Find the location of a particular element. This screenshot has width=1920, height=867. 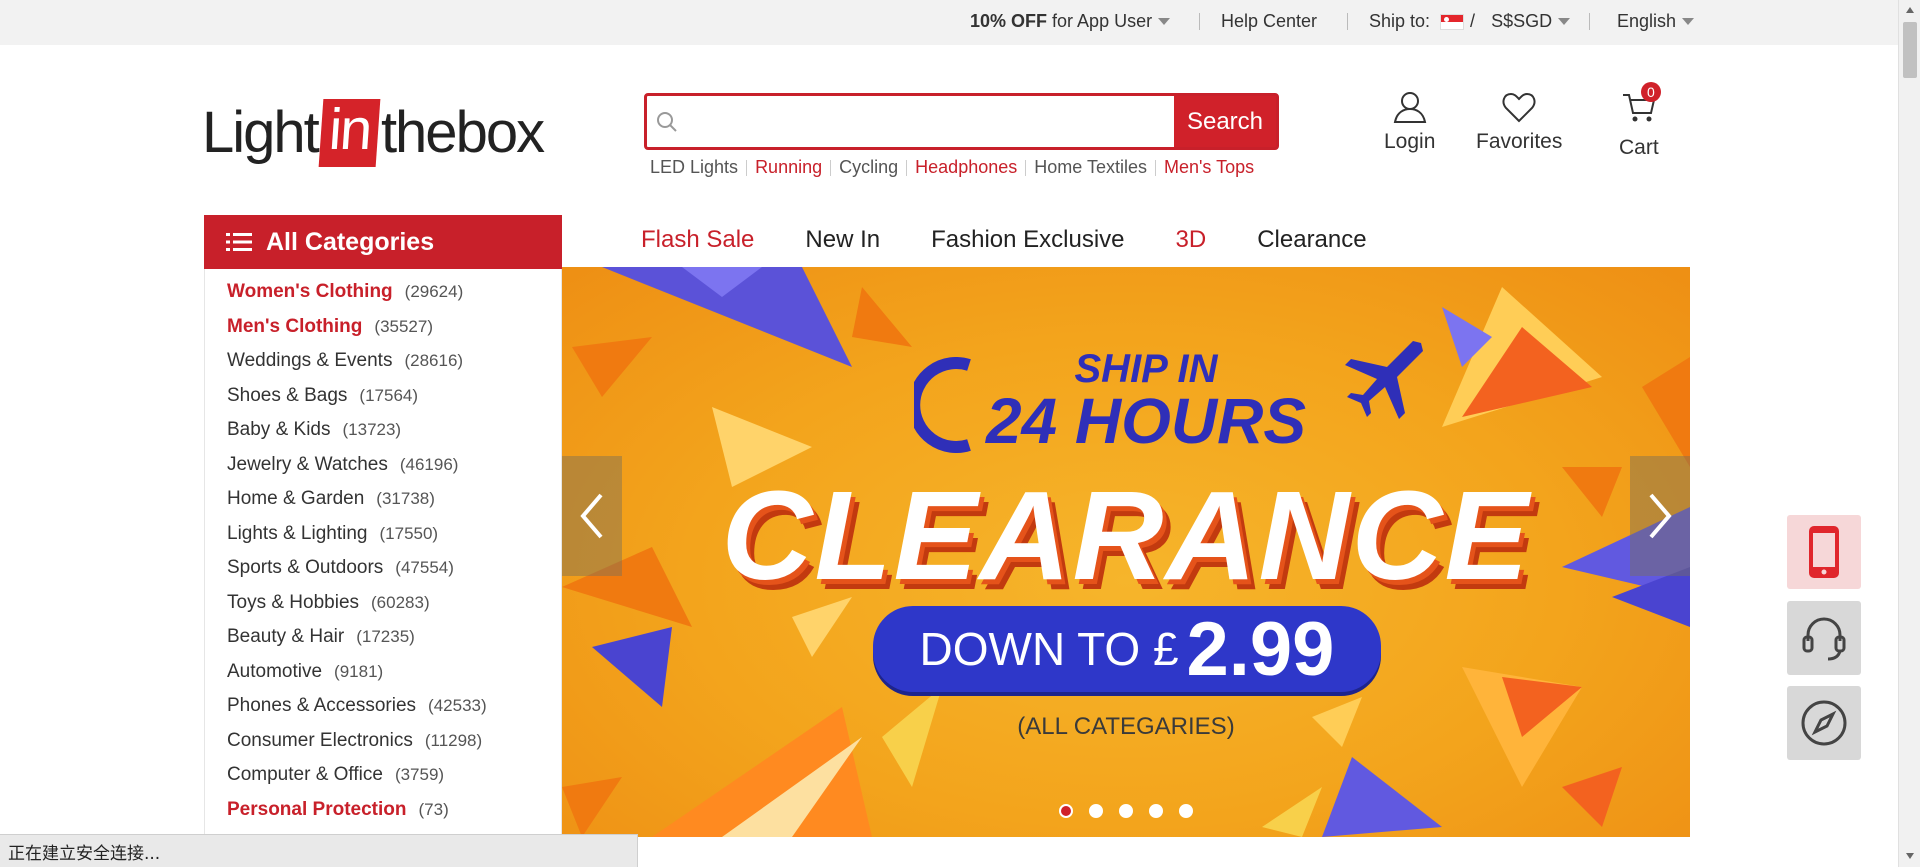

mobile-app-button is located at coordinates (1824, 552).